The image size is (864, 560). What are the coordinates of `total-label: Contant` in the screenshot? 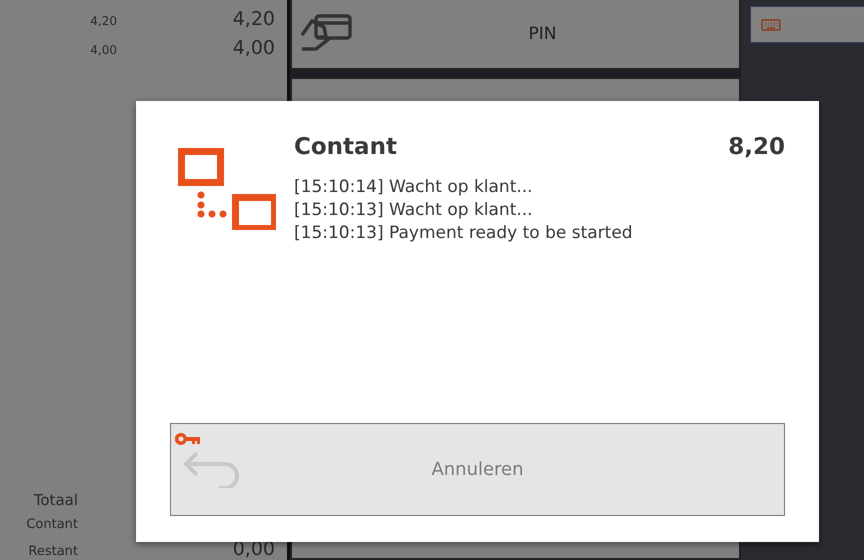 It's located at (51, 524).